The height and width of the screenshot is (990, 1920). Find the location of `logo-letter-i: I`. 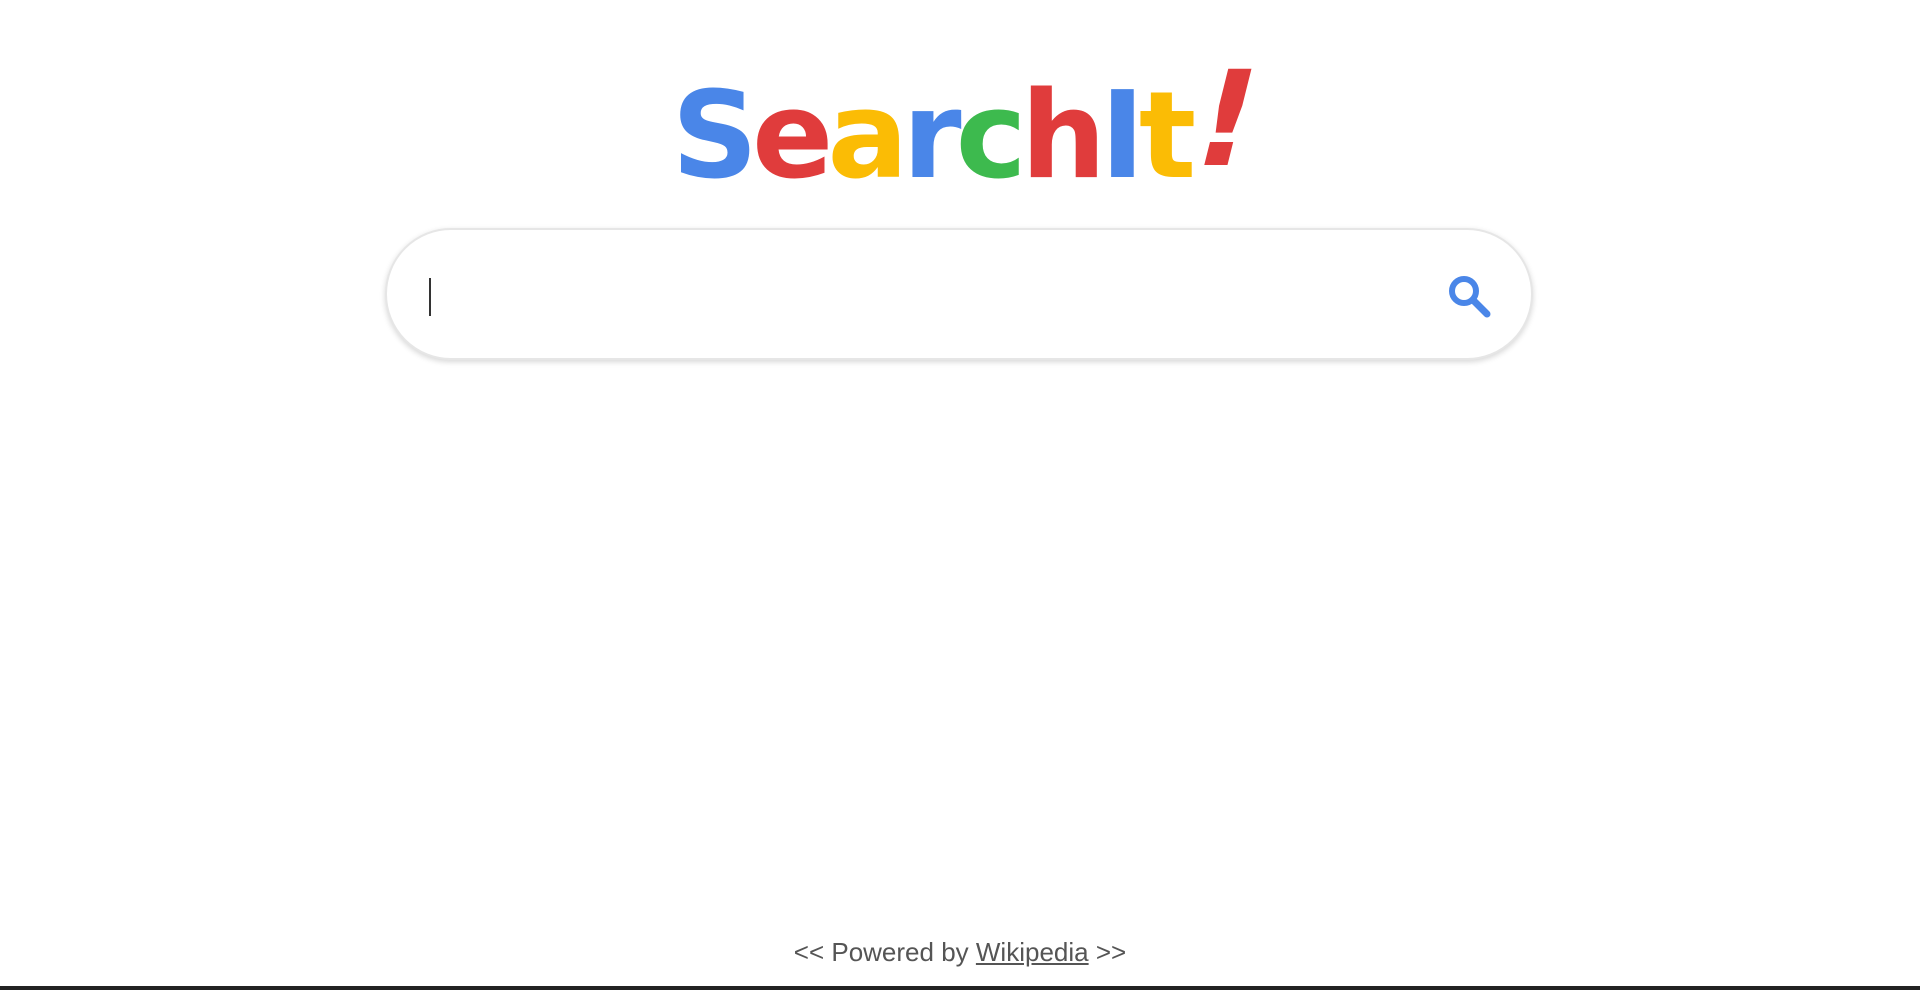

logo-letter-i: I is located at coordinates (1122, 136).